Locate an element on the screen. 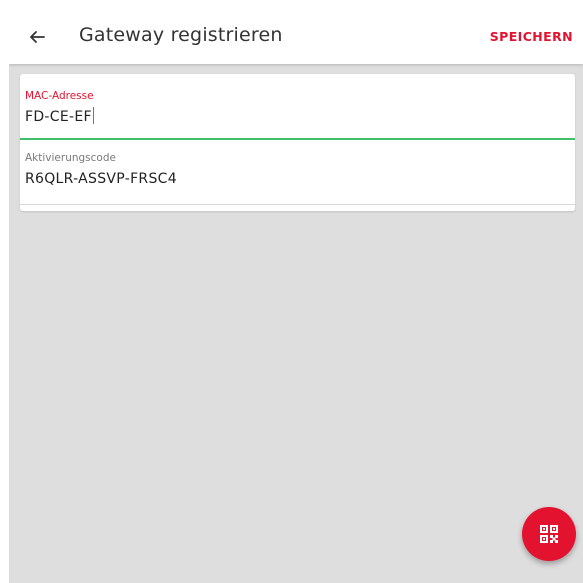  mac-address-field: MAC-Adresse FD-CE-EF is located at coordinates (297, 107).